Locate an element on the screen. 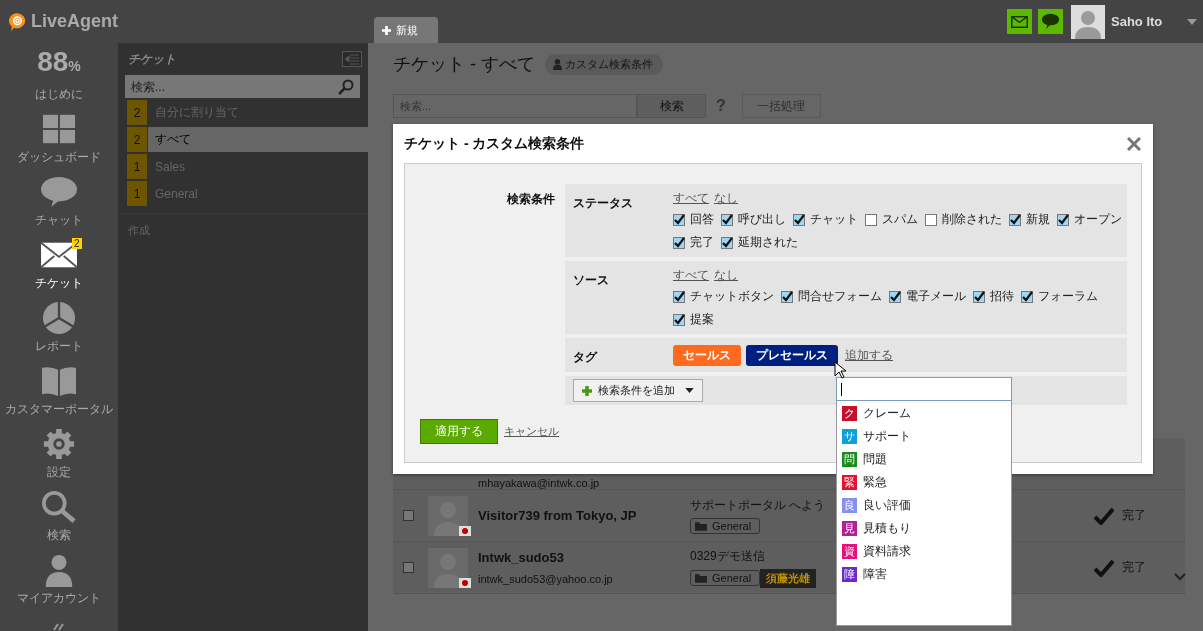  tag-option: 障 障害 is located at coordinates (924, 574).